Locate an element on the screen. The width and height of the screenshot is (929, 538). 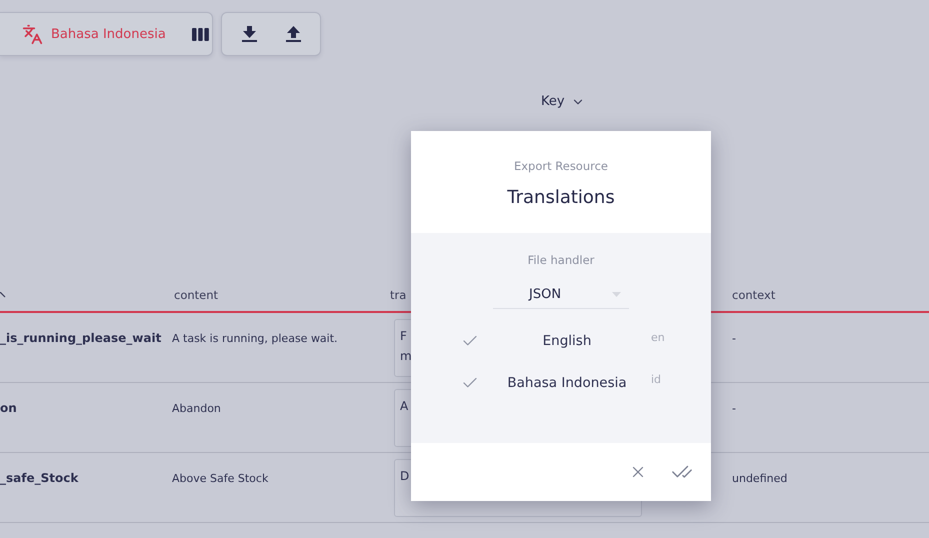
upload-icon is located at coordinates (293, 34).